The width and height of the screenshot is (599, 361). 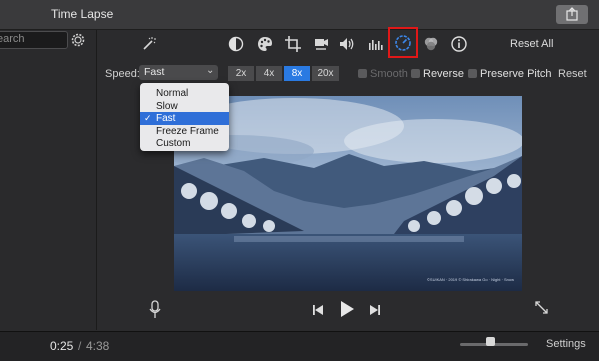 I want to click on zoom-slider-knob, so click(x=491, y=341).